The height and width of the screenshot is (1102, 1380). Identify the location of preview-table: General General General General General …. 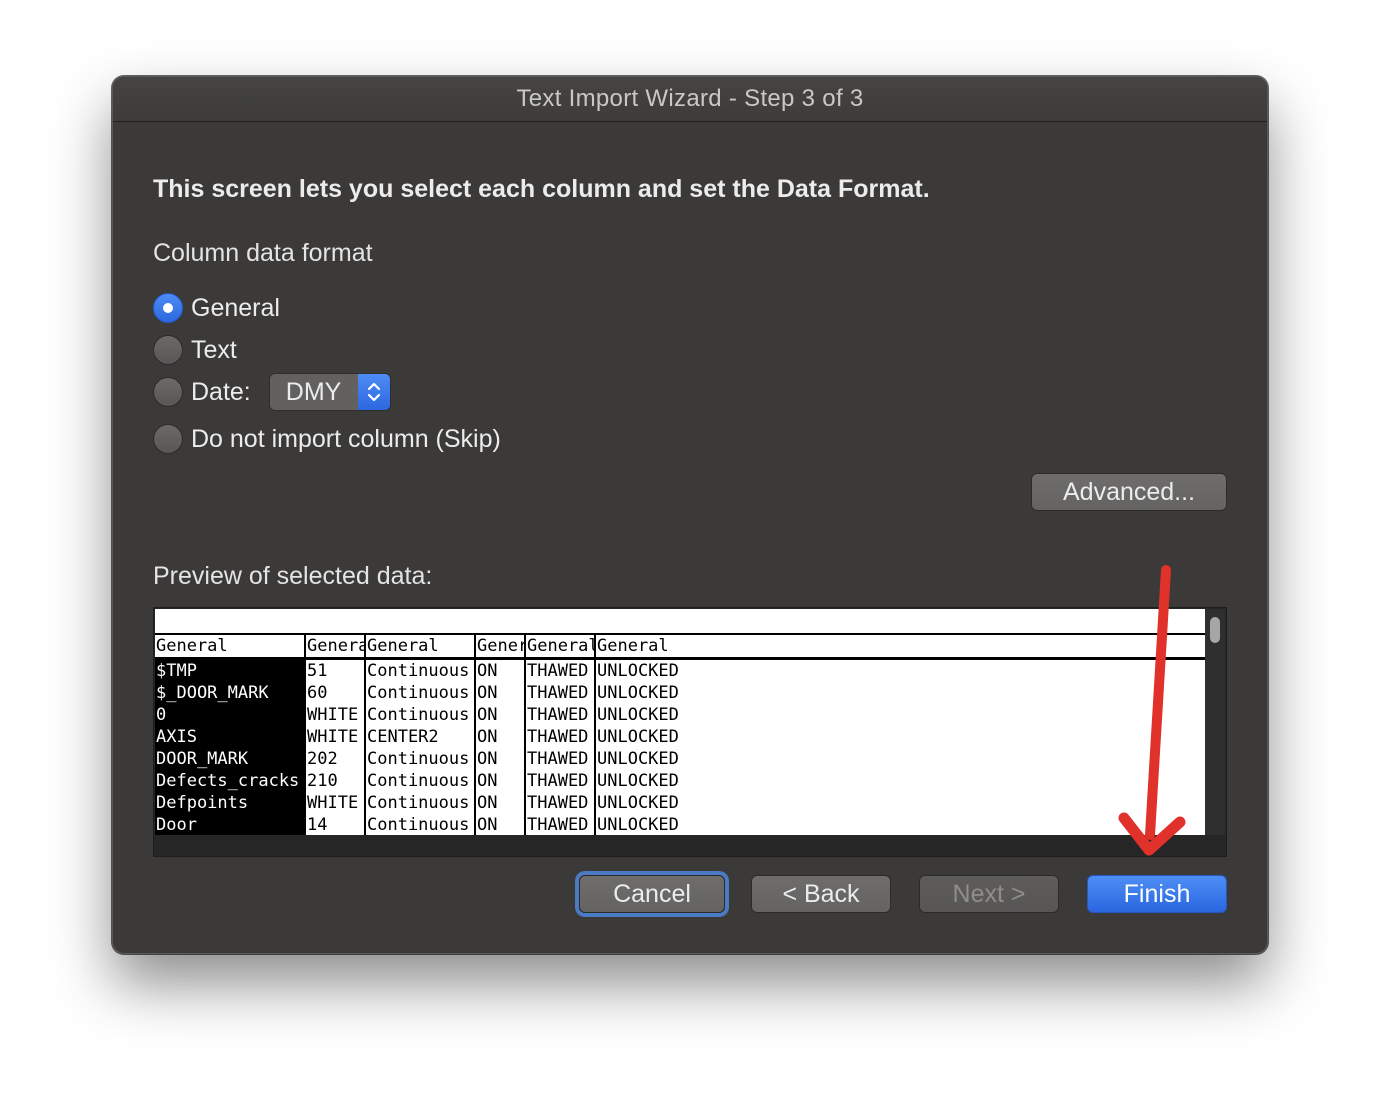
(680, 734).